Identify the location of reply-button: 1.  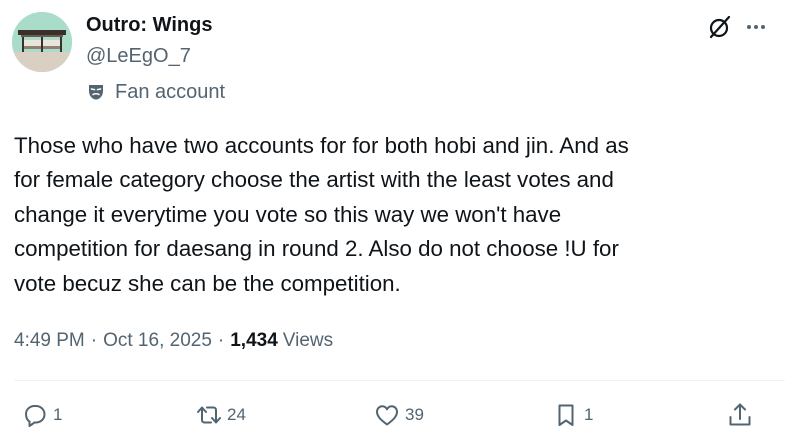
(41, 415).